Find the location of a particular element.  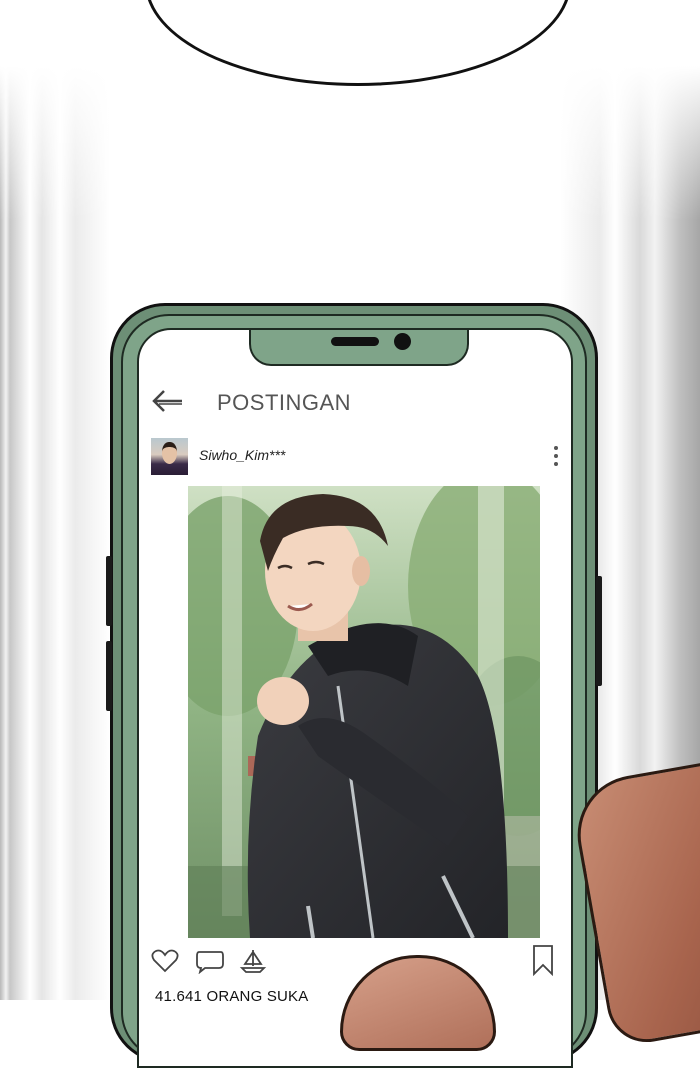

phone-notch is located at coordinates (359, 348).